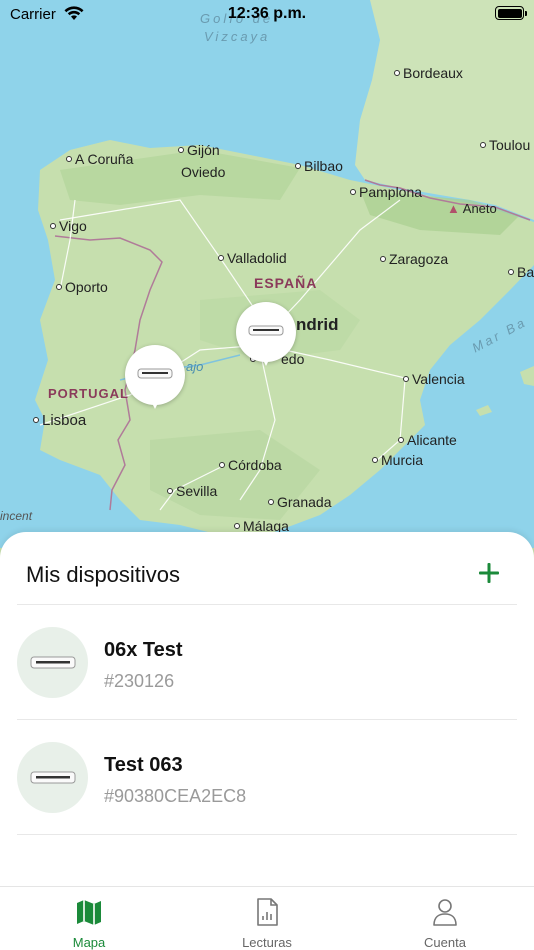  I want to click on tab-lecturas: Lecturas, so click(267, 918).